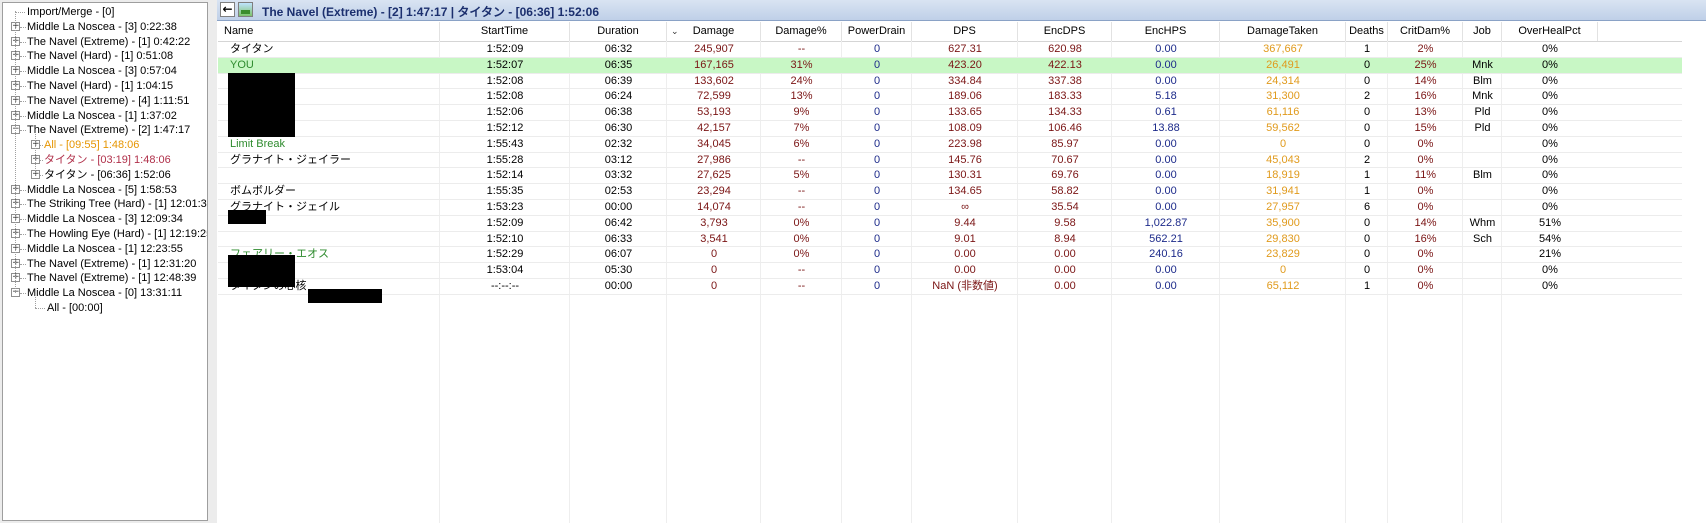  What do you see at coordinates (105, 160) in the screenshot?
I see `tree-item: + タイタン - [03:19] 1:48:06` at bounding box center [105, 160].